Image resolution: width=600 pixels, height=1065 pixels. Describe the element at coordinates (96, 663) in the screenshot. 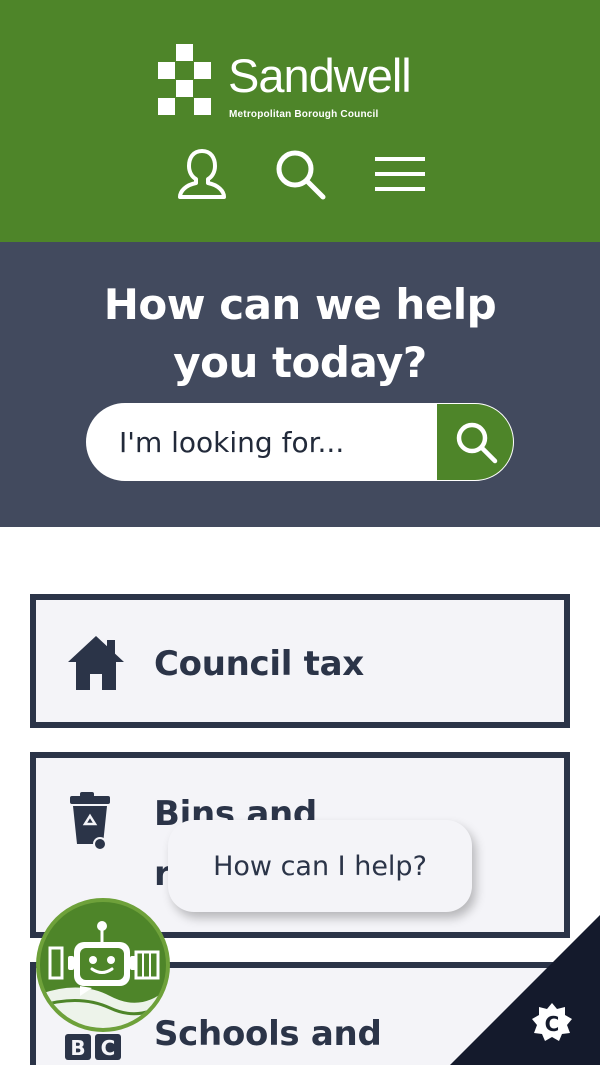

I see `house-icon` at that location.